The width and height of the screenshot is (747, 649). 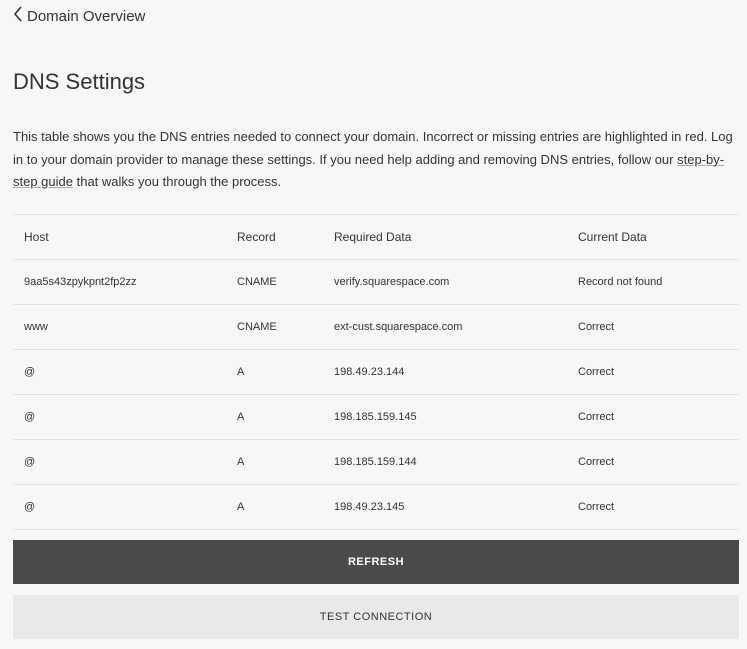 What do you see at coordinates (445, 417) in the screenshot?
I see `cell-required: 198.185.159.145` at bounding box center [445, 417].